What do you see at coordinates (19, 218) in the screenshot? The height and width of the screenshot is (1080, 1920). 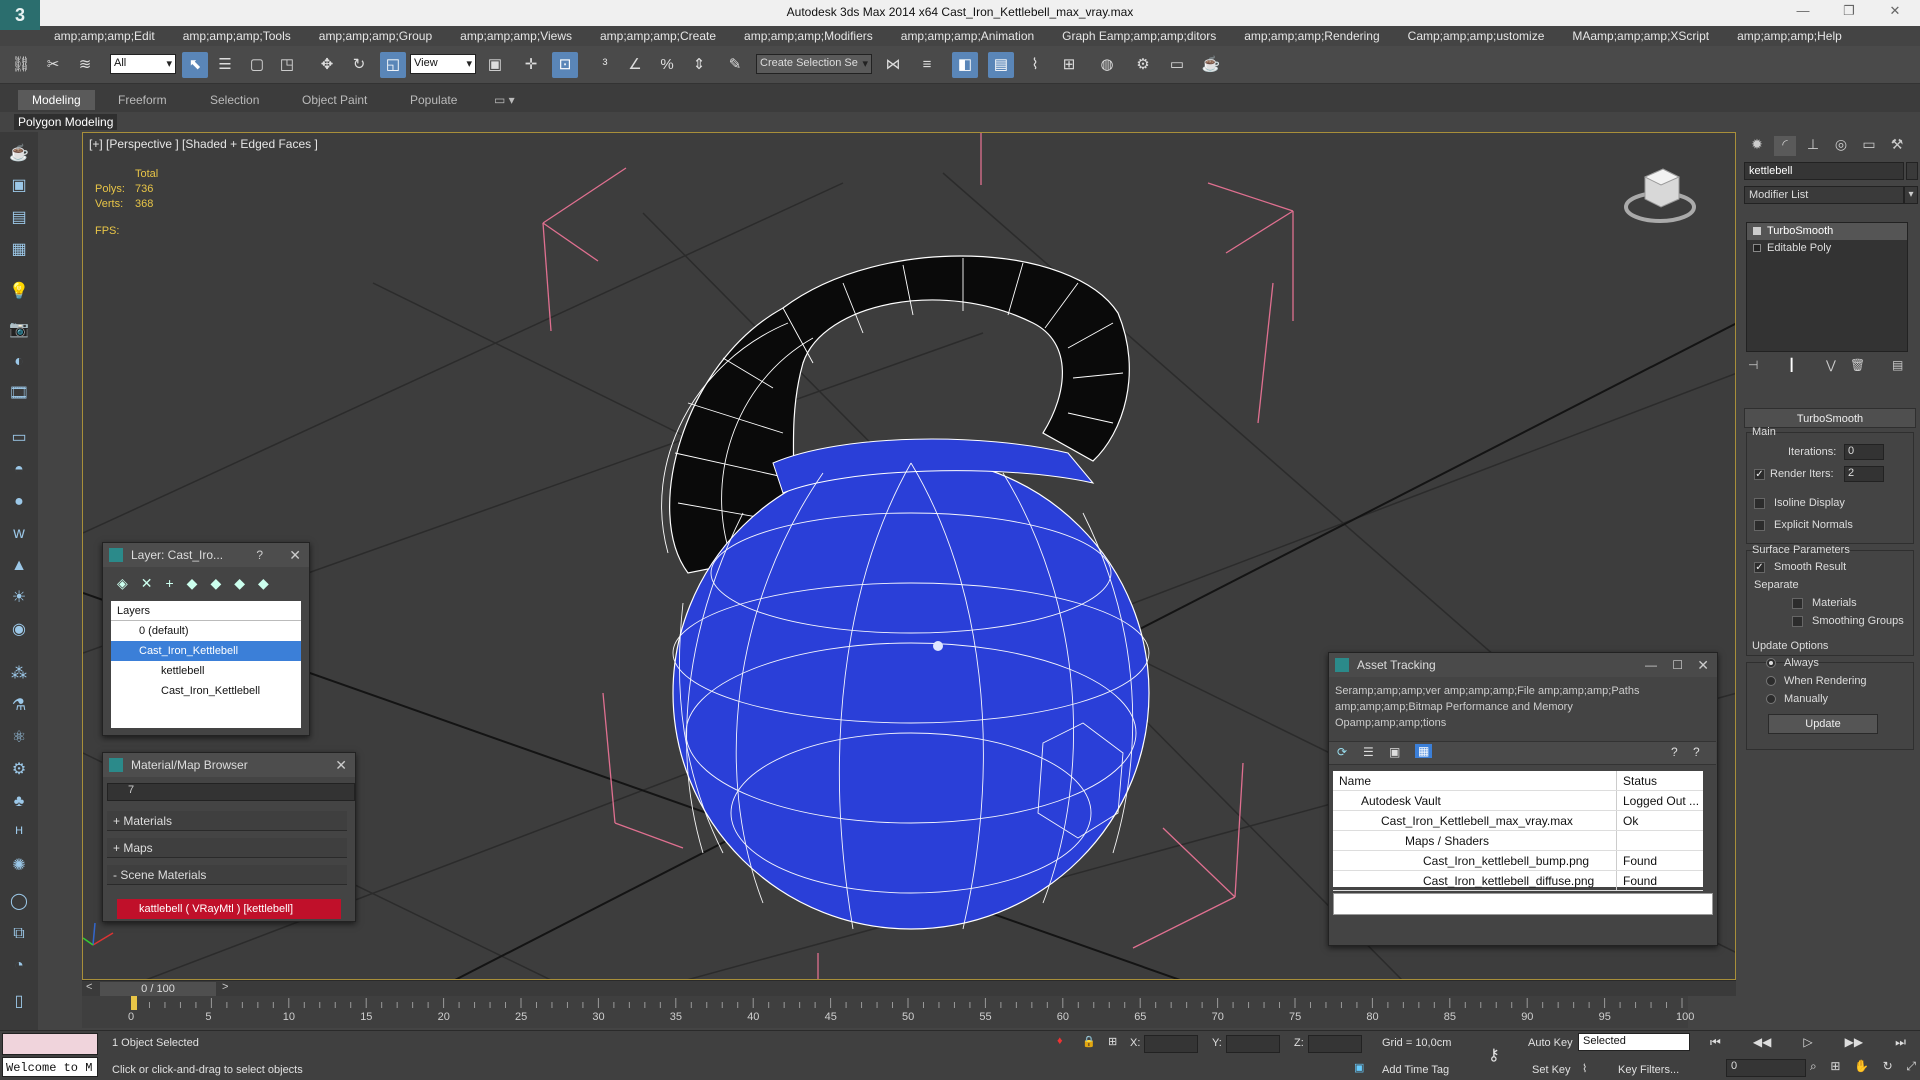 I see `layers-icon: ▤` at bounding box center [19, 218].